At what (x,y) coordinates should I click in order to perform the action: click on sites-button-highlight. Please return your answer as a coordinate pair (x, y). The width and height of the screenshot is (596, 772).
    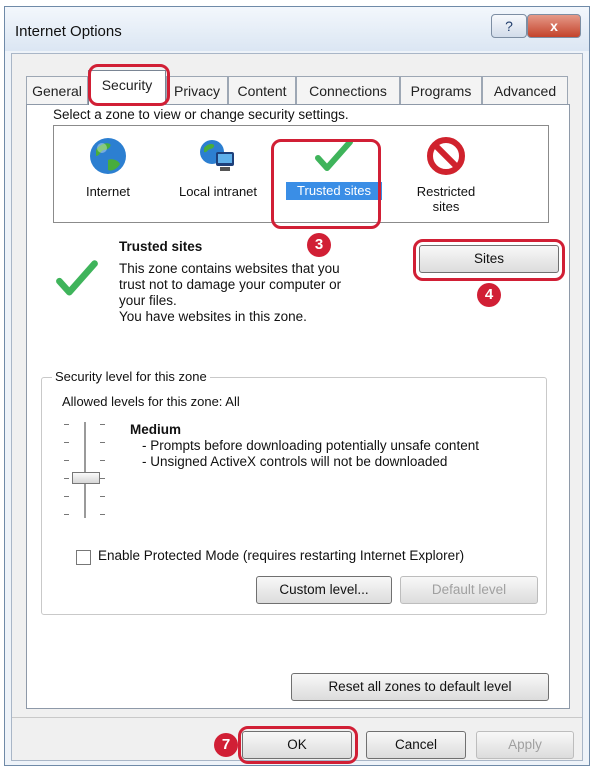
    Looking at the image, I should click on (489, 260).